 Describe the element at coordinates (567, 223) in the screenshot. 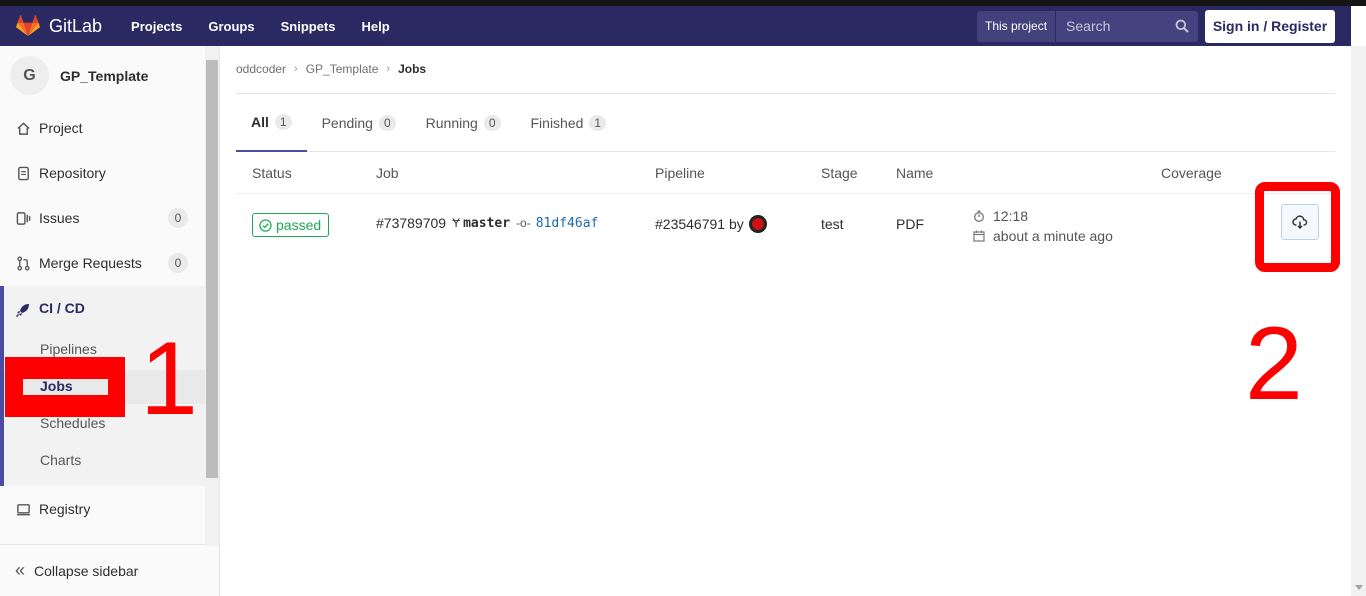

I see `commit-sha-link: 81df46af` at that location.